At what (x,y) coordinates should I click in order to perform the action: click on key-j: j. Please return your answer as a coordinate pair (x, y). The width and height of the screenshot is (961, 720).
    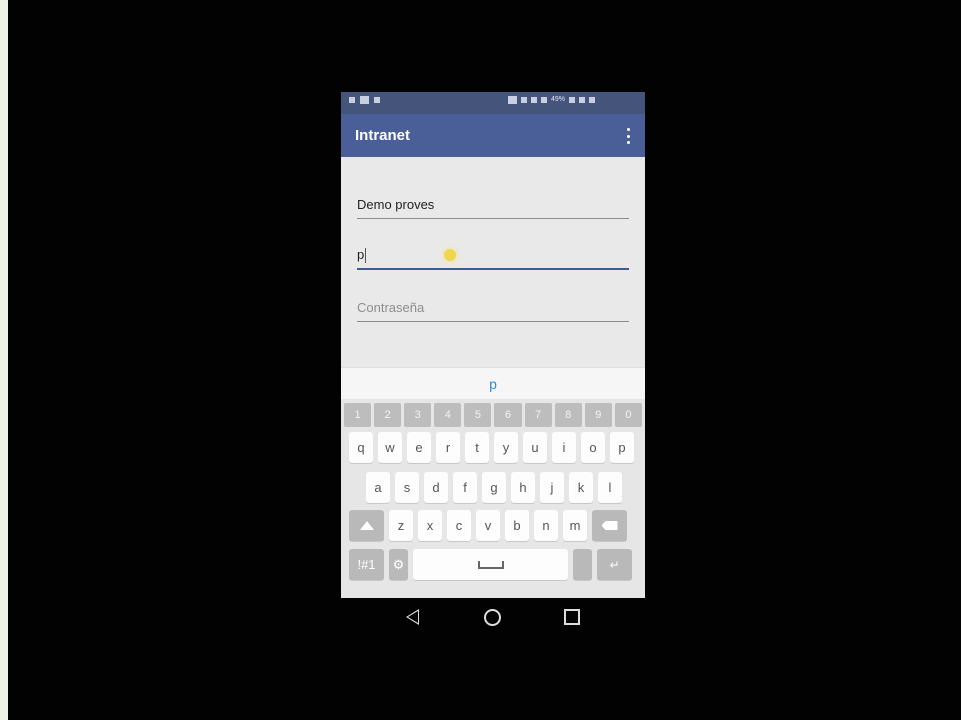
    Looking at the image, I should click on (552, 487).